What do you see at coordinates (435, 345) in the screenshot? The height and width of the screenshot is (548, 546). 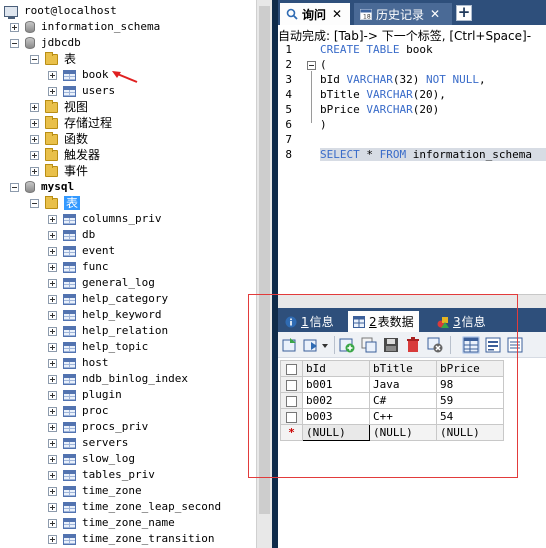 I see `cancel-changes-icon` at bounding box center [435, 345].